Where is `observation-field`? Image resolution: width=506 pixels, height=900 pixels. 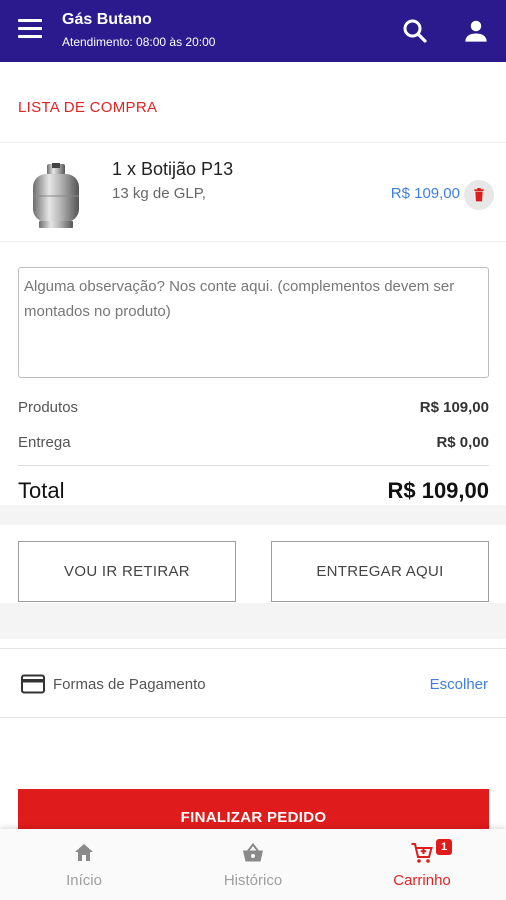
observation-field is located at coordinates (253, 322).